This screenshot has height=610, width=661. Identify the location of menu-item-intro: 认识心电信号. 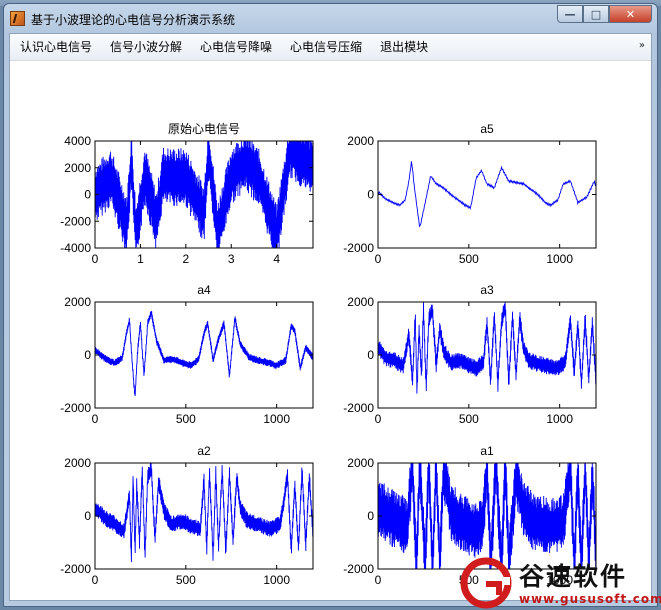
(56, 47).